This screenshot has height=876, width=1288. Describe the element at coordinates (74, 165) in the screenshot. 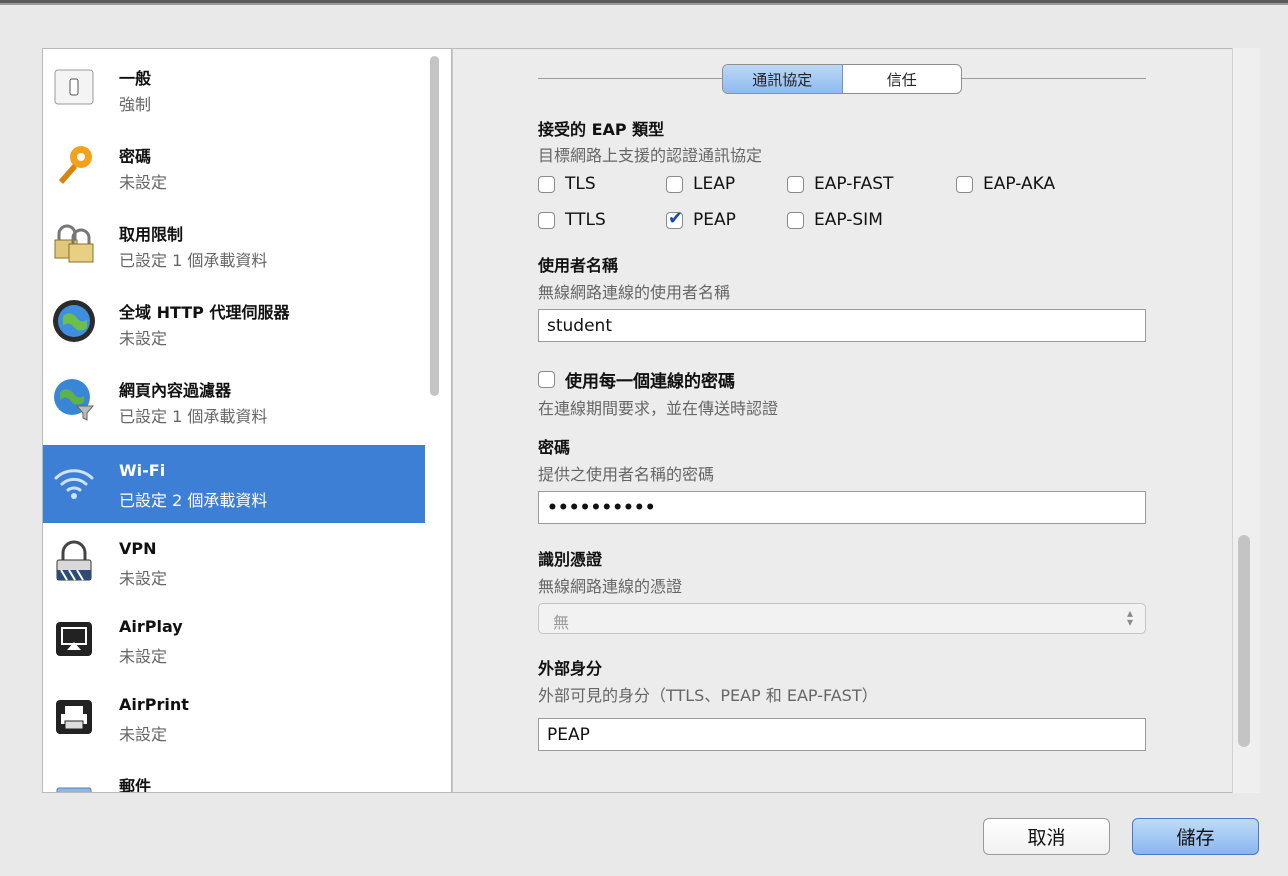

I see `key-icon` at that location.